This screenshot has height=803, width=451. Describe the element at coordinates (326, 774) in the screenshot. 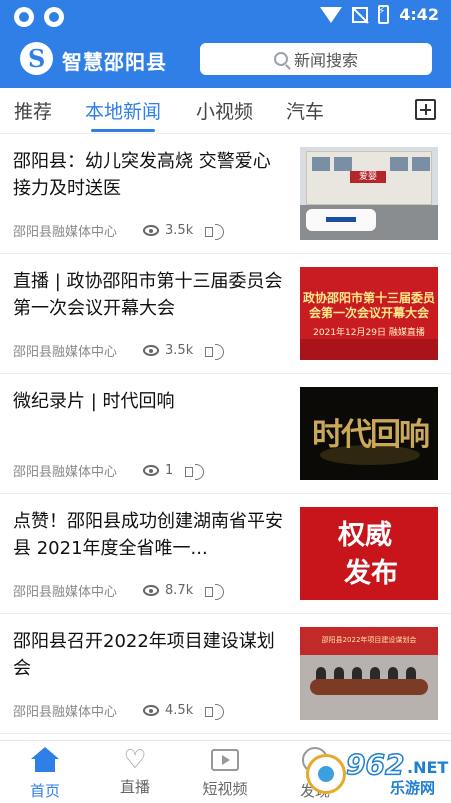

I see `watermark-logo-icon` at that location.